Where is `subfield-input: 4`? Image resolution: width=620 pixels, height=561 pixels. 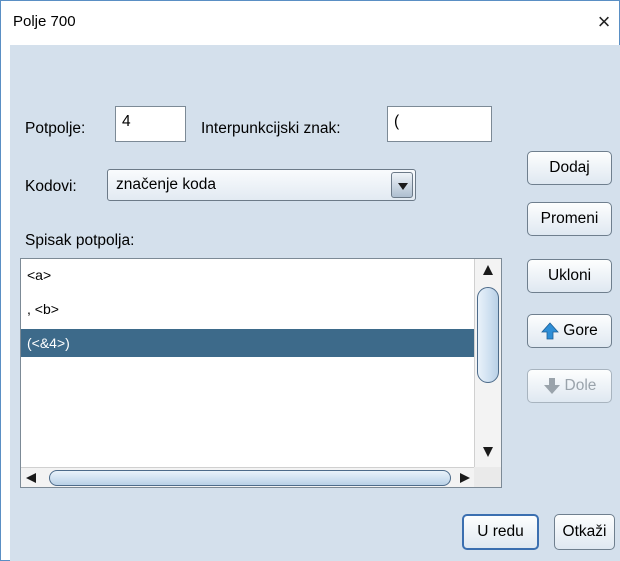
subfield-input: 4 is located at coordinates (150, 124).